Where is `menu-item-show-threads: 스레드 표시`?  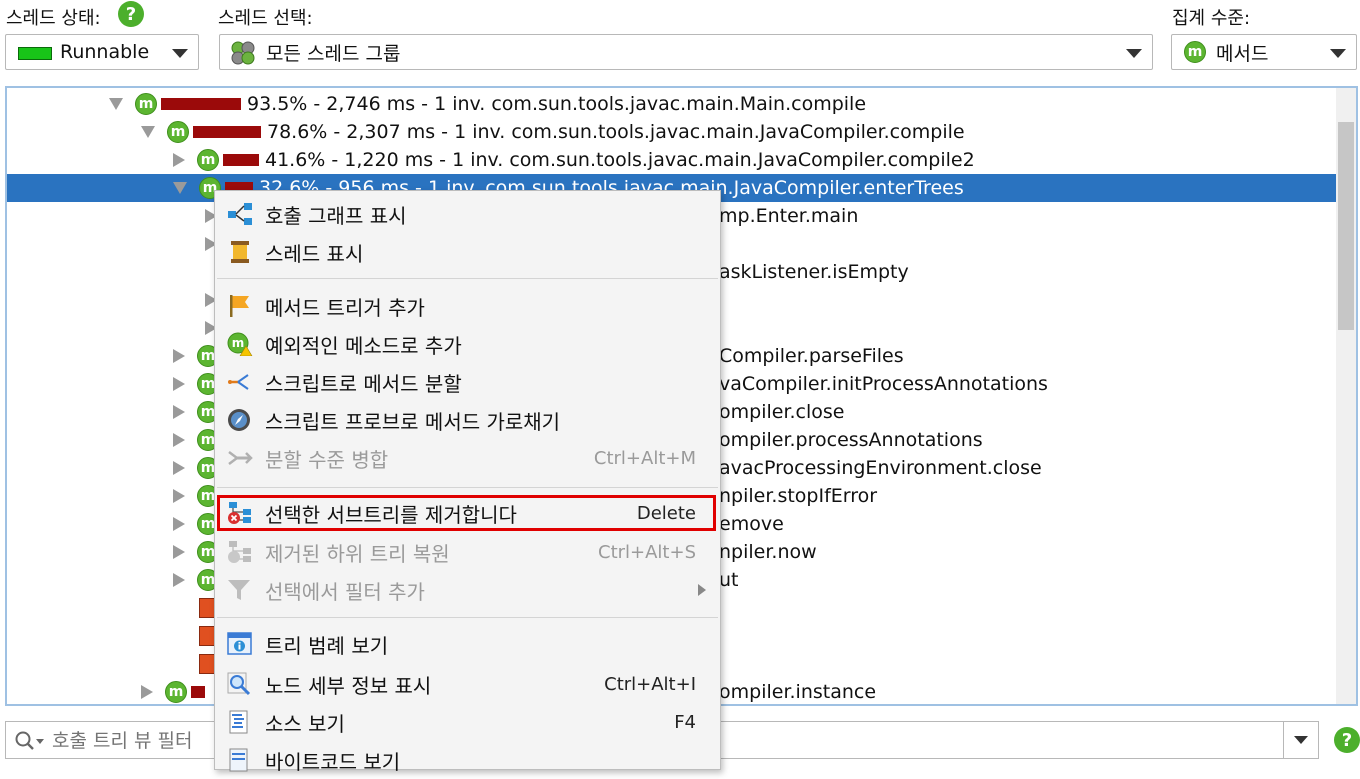
menu-item-show-threads: 스레드 표시 is located at coordinates (467, 252).